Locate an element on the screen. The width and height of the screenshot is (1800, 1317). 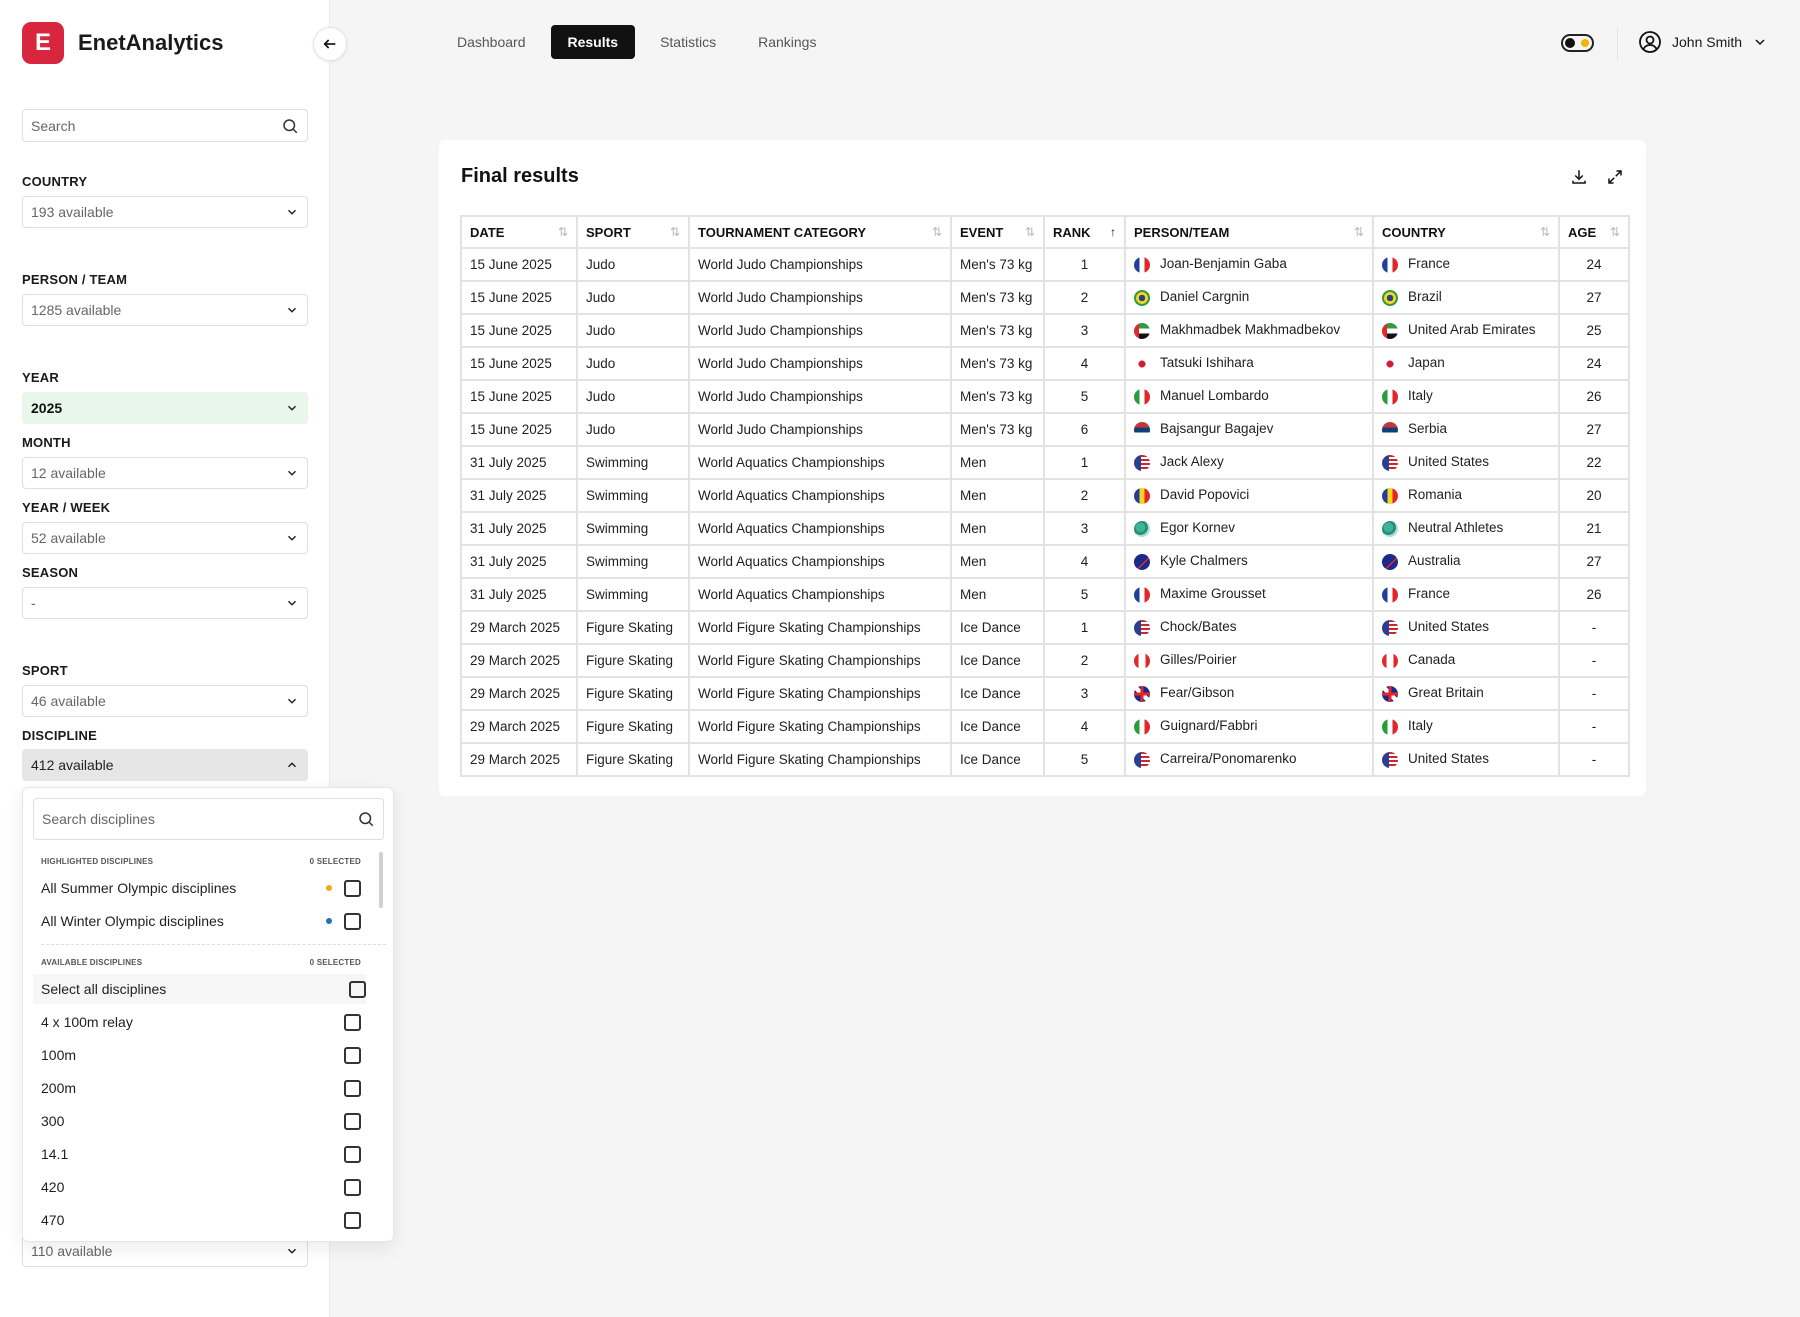
table-cell: 24 is located at coordinates (1594, 264).